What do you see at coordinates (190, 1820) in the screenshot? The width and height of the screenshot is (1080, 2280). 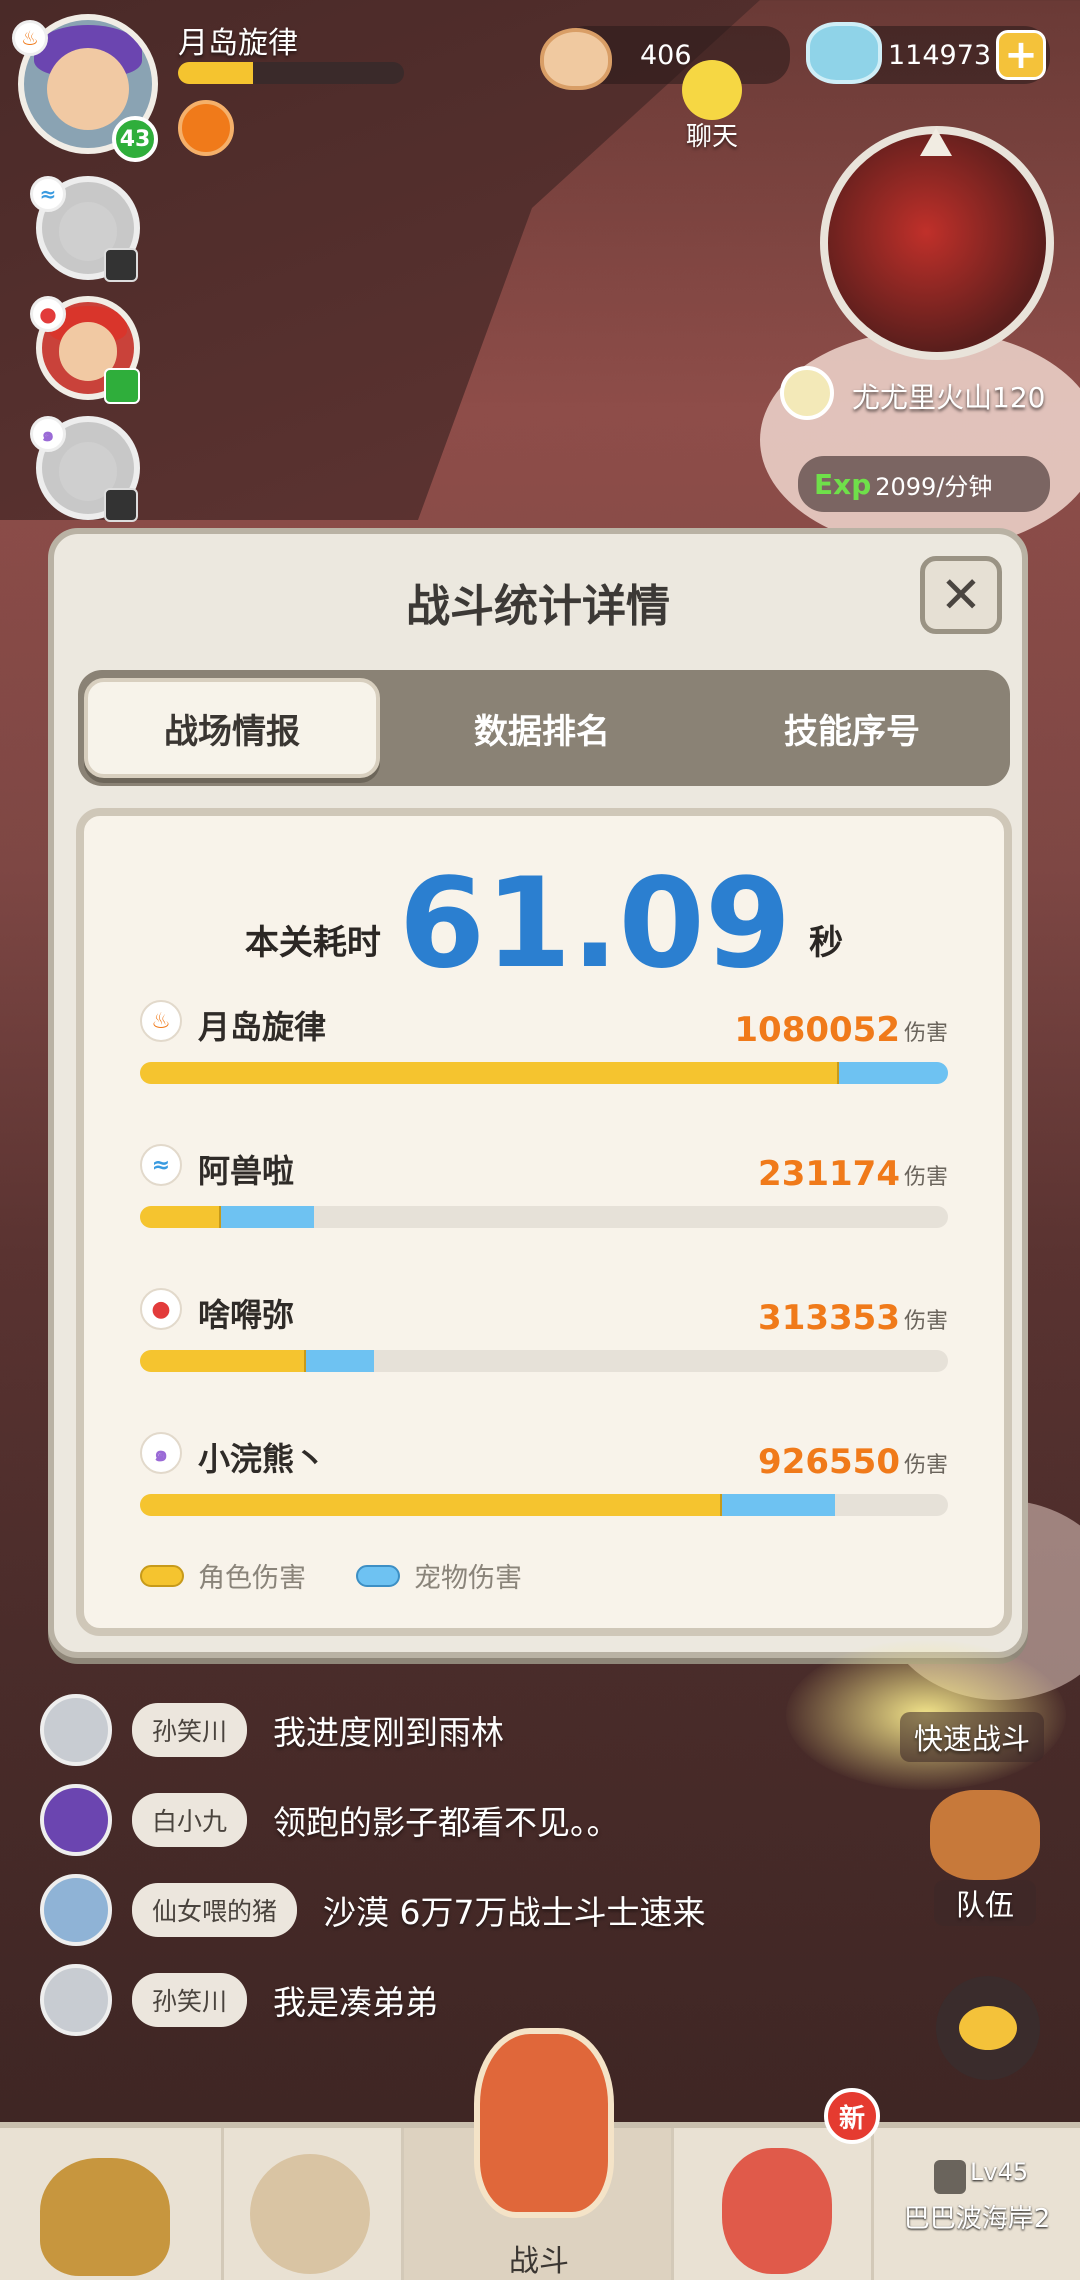 I see `chat-sender: 白小九` at bounding box center [190, 1820].